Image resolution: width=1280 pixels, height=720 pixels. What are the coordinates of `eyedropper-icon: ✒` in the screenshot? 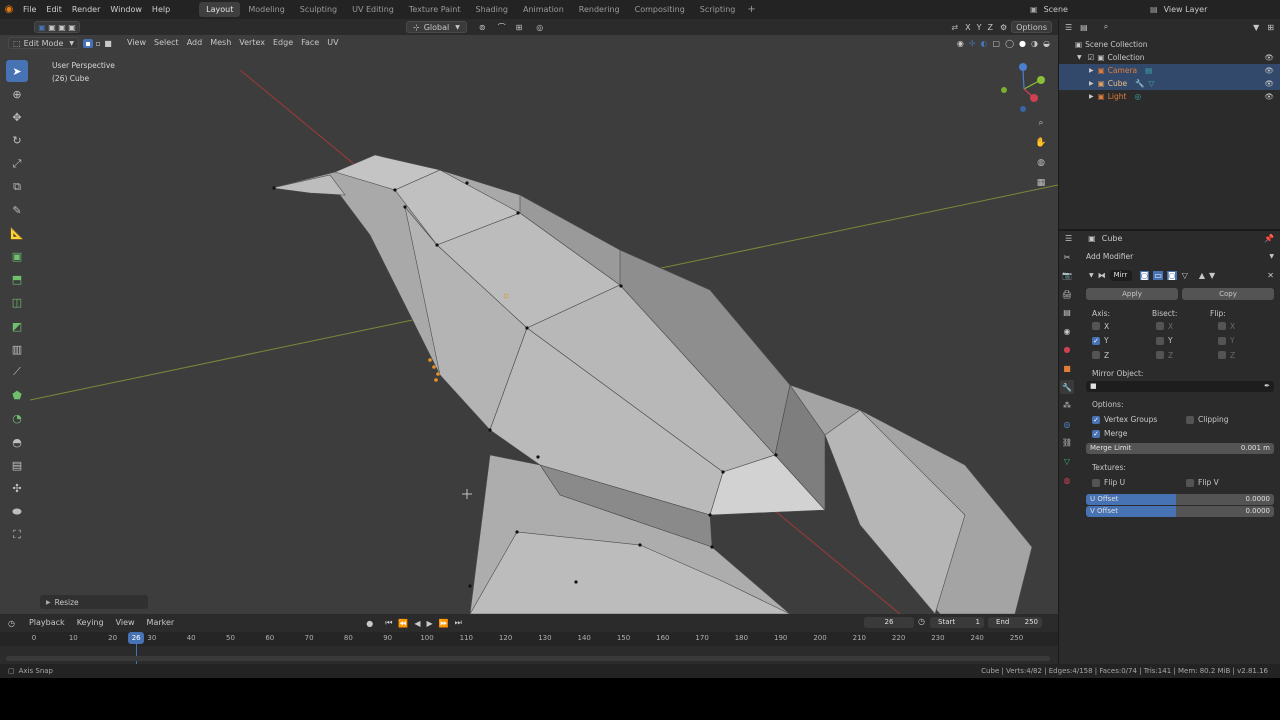 It's located at (1267, 386).